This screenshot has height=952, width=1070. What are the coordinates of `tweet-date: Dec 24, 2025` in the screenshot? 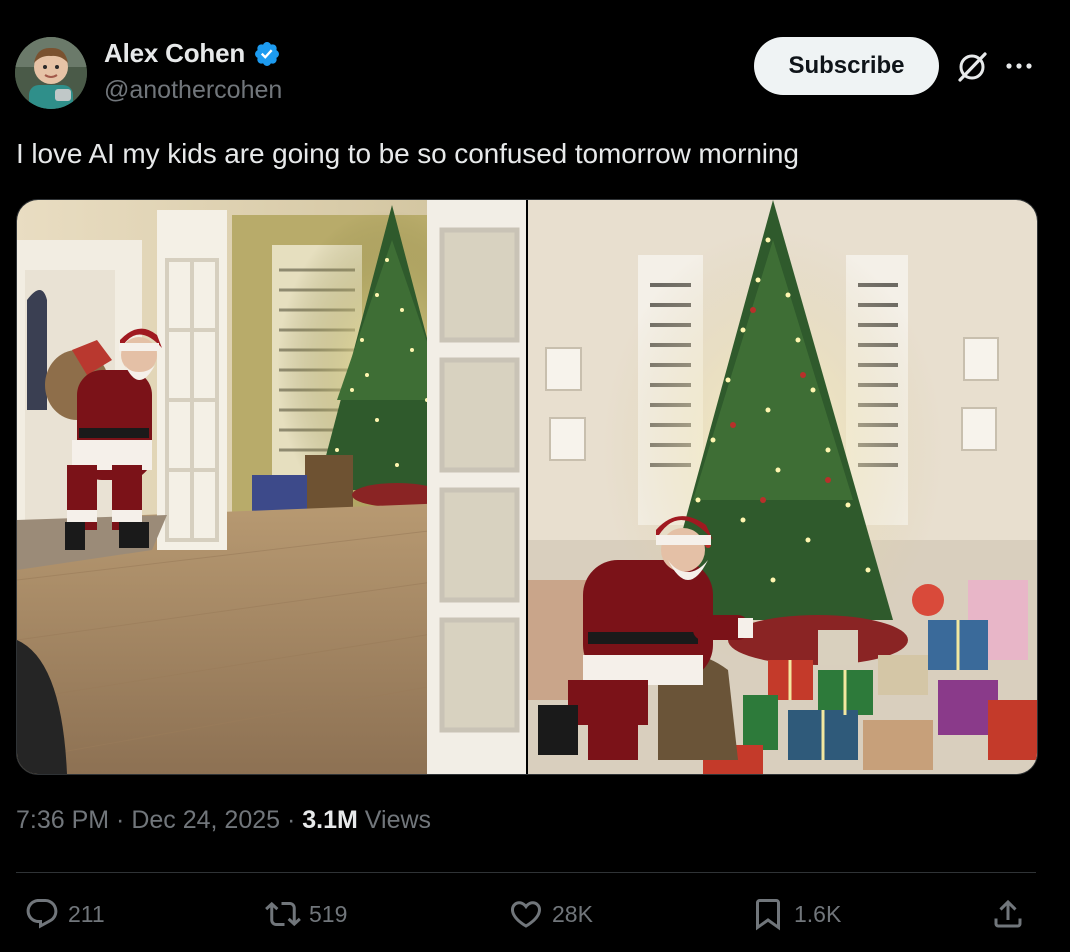 It's located at (205, 820).